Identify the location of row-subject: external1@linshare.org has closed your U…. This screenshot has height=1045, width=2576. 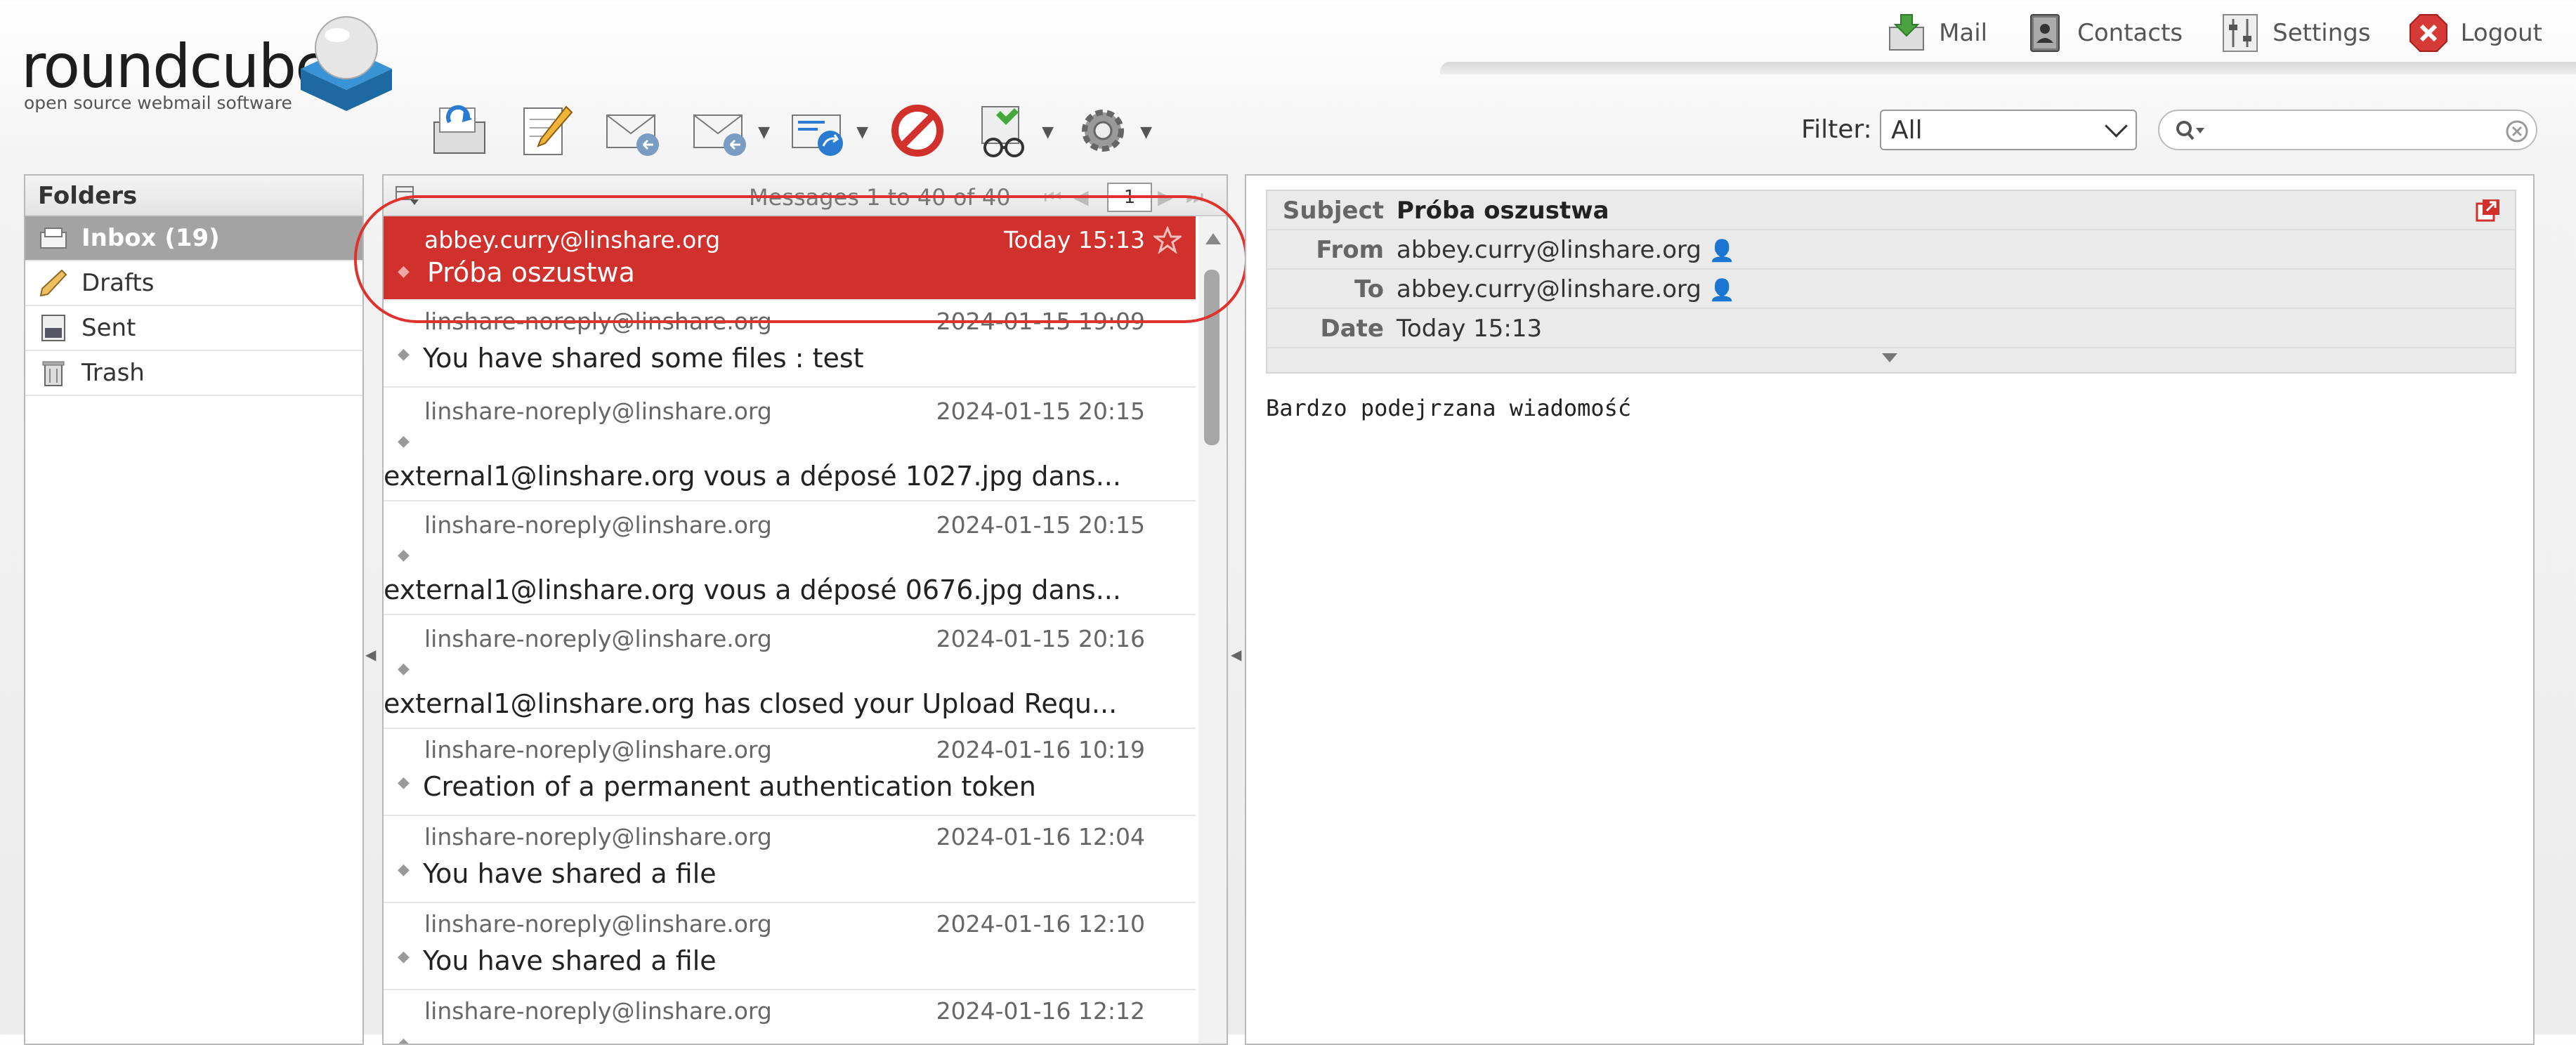
(751, 703).